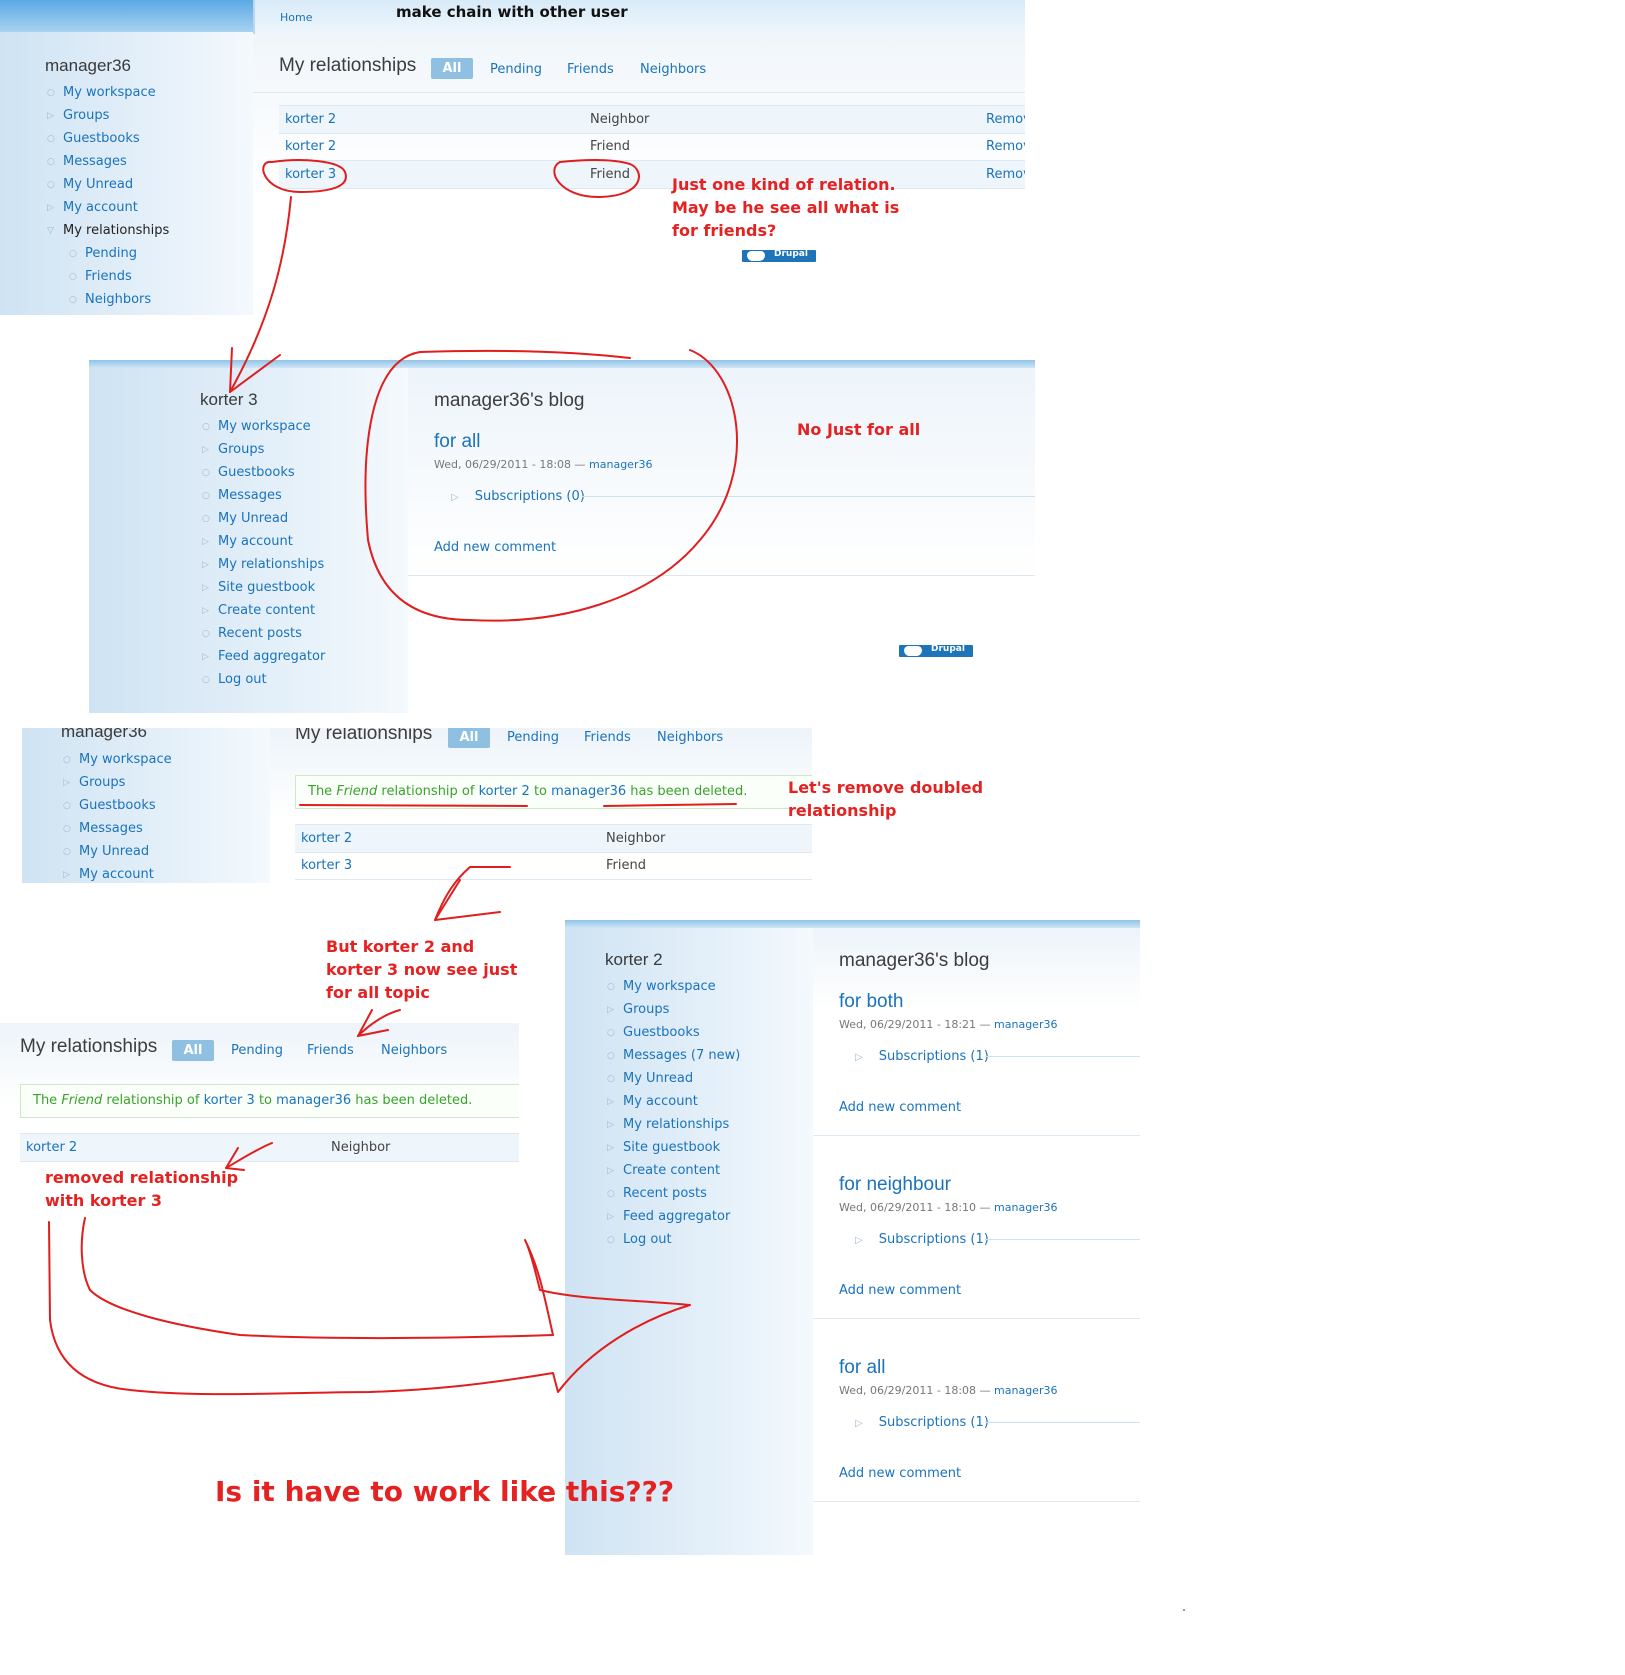 The image size is (1625, 1675). I want to click on table-row: korter 3 Friend Remov, so click(652, 175).